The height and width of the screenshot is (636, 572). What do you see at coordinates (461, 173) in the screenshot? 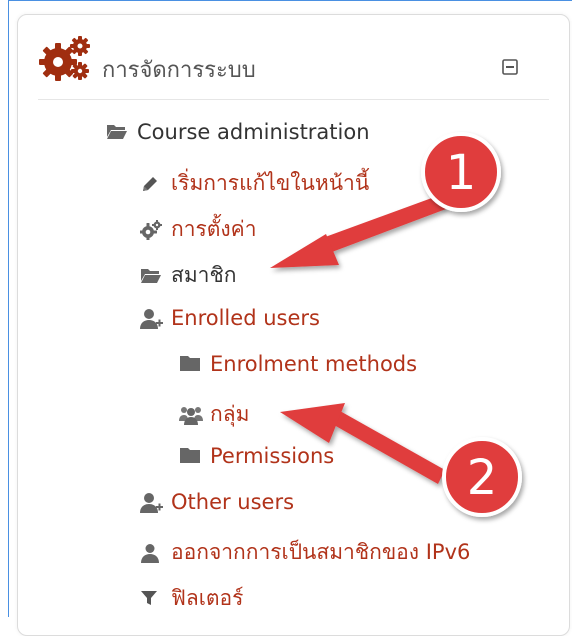
I see `badge-1-number: 1` at bounding box center [461, 173].